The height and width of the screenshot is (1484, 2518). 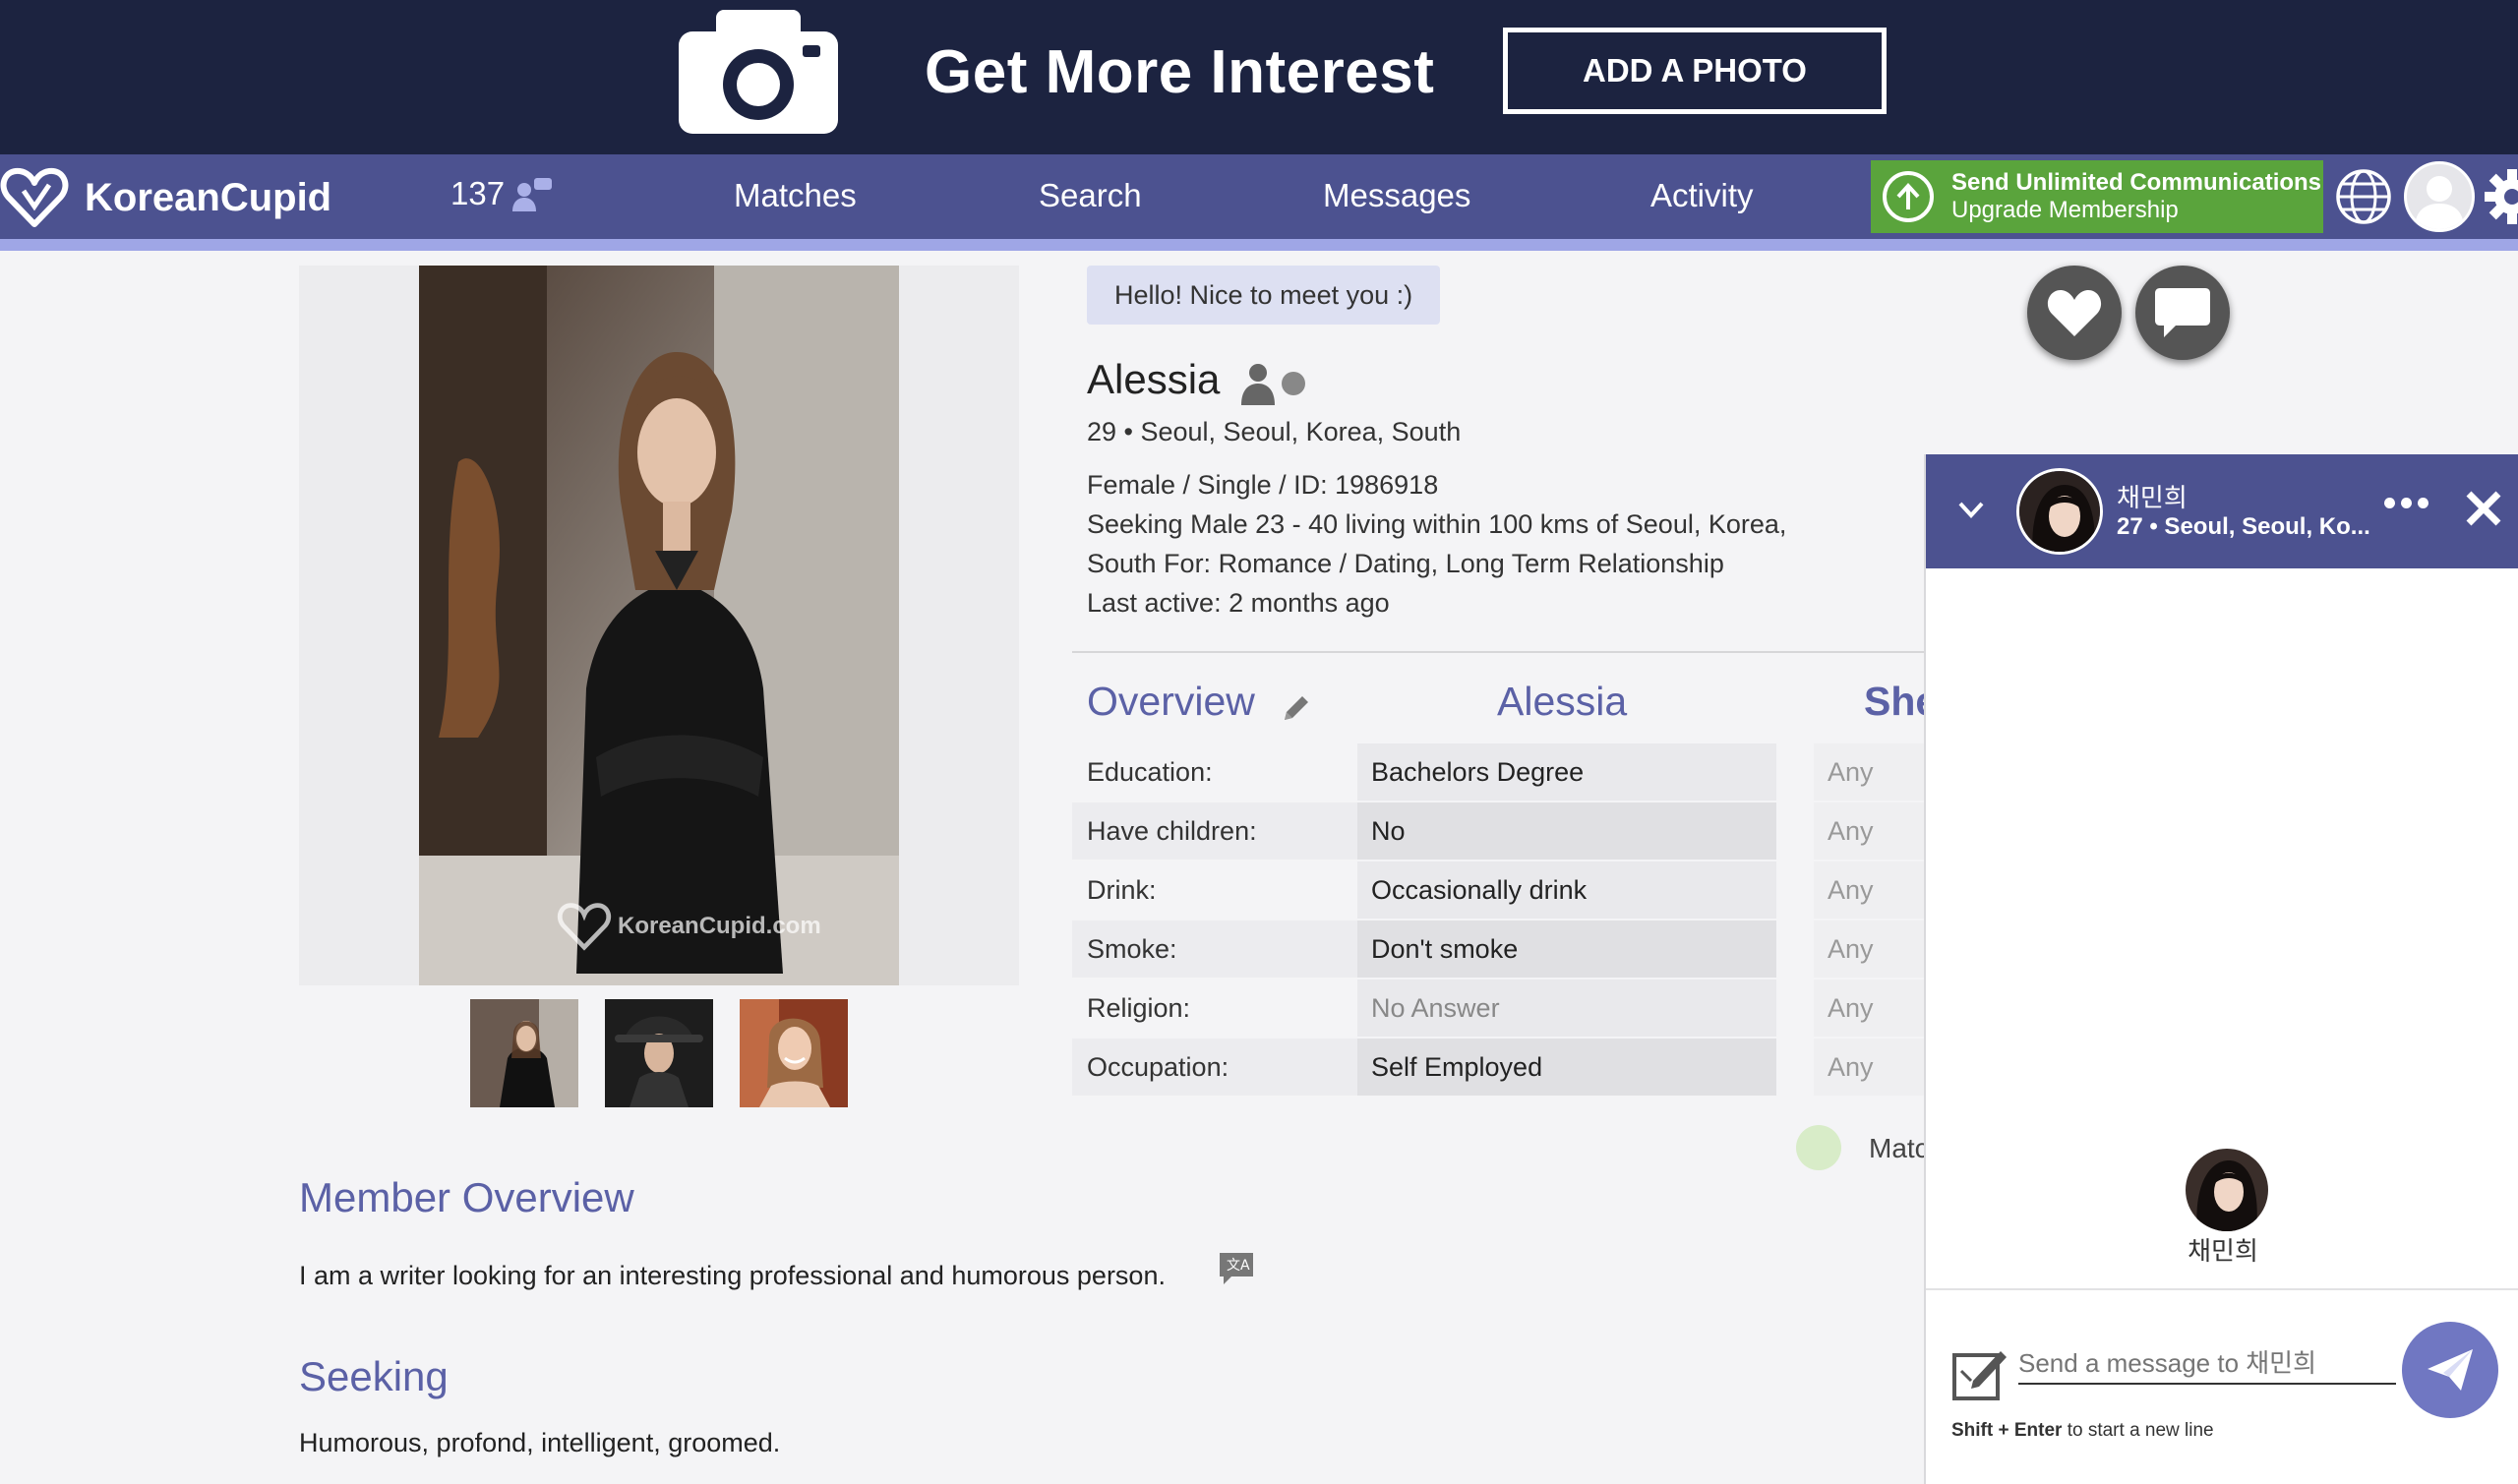 What do you see at coordinates (1090, 196) in the screenshot?
I see `nav-search: Search` at bounding box center [1090, 196].